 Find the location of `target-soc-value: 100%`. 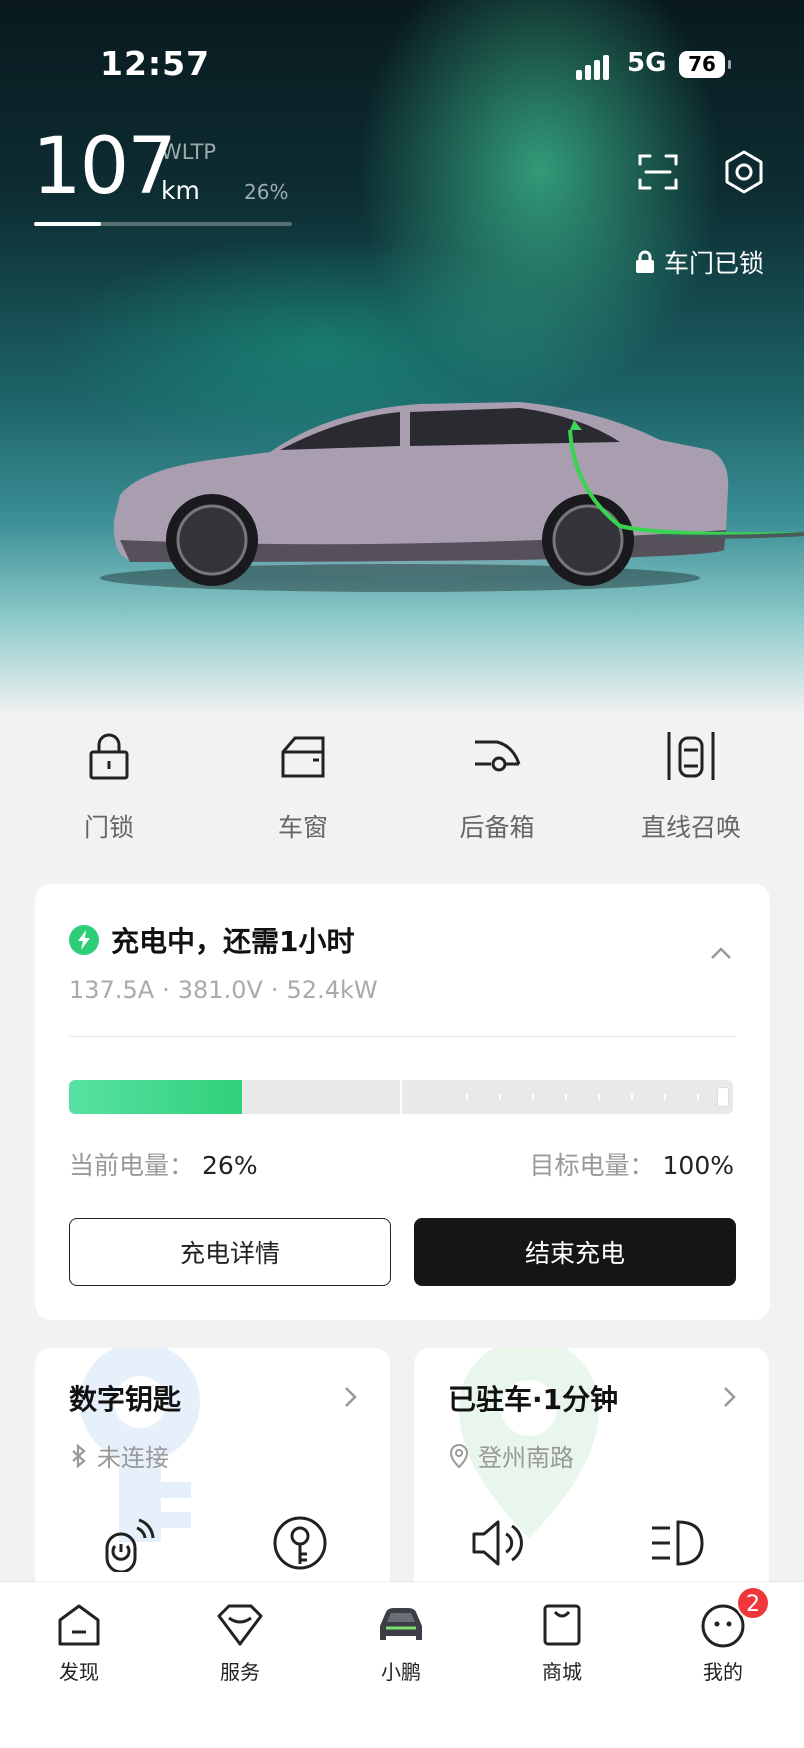

target-soc-value: 100% is located at coordinates (698, 1165).